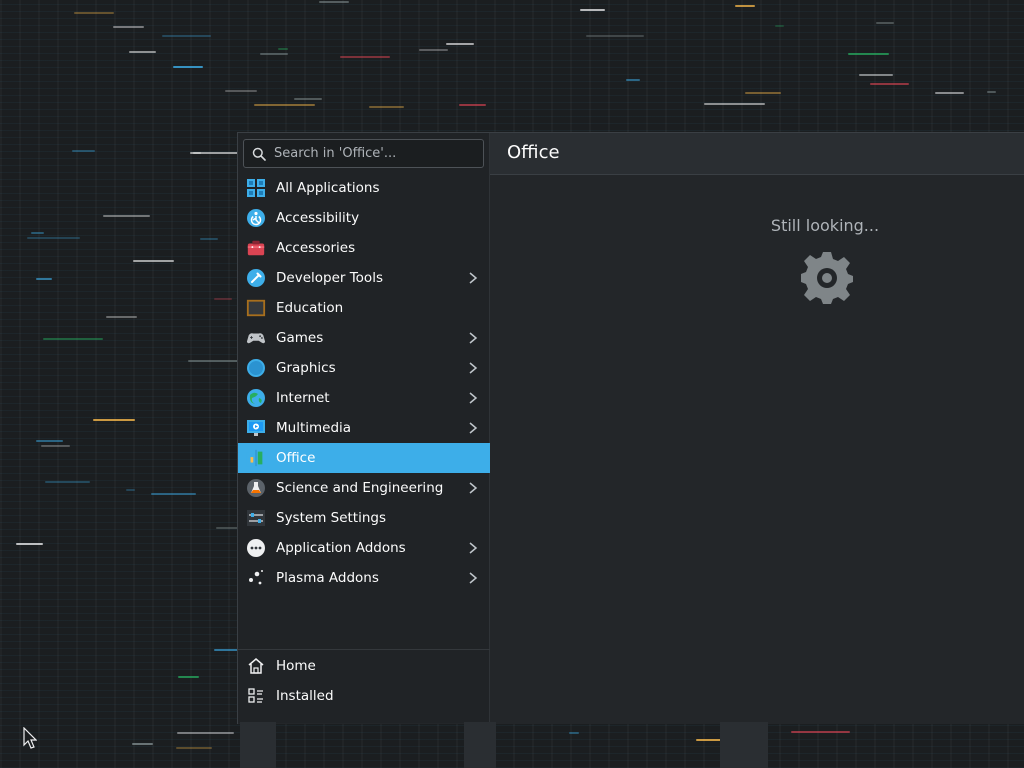  What do you see at coordinates (256, 548) in the screenshot?
I see `addons-icon` at bounding box center [256, 548].